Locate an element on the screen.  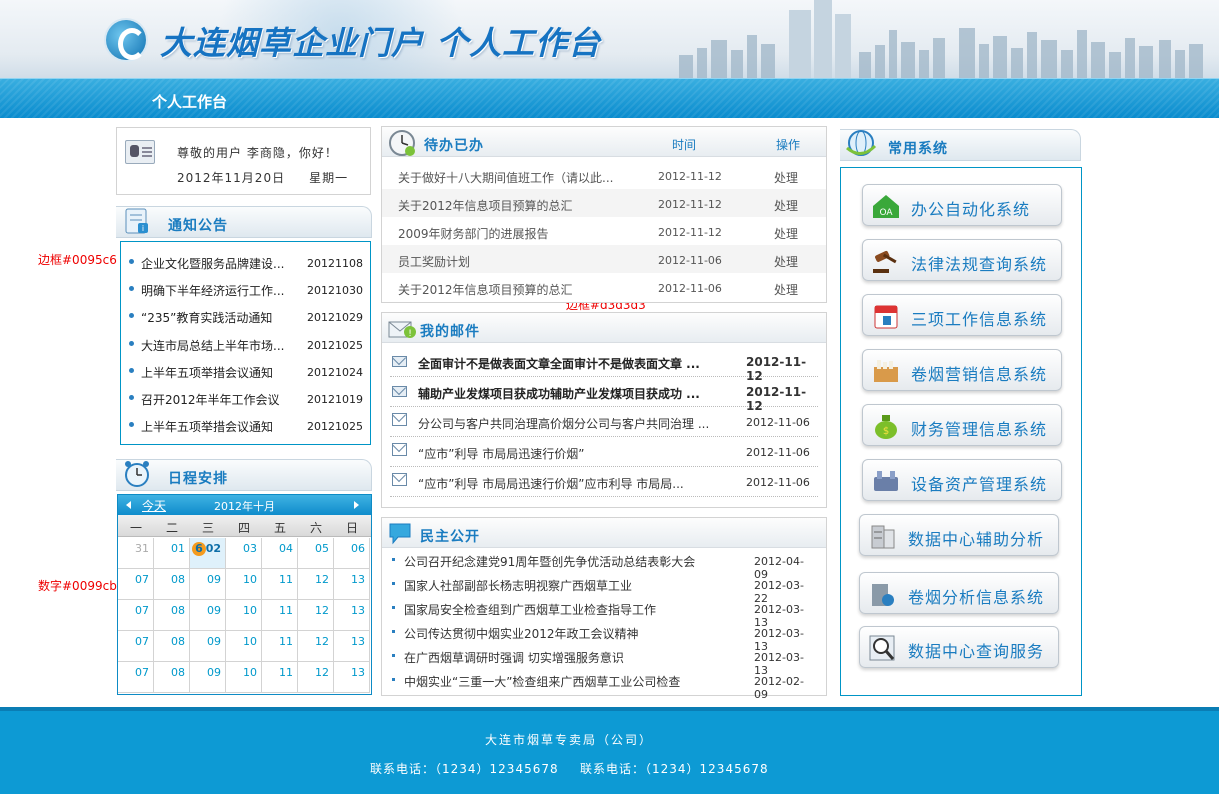
today-link: 今天 is located at coordinates (154, 505).